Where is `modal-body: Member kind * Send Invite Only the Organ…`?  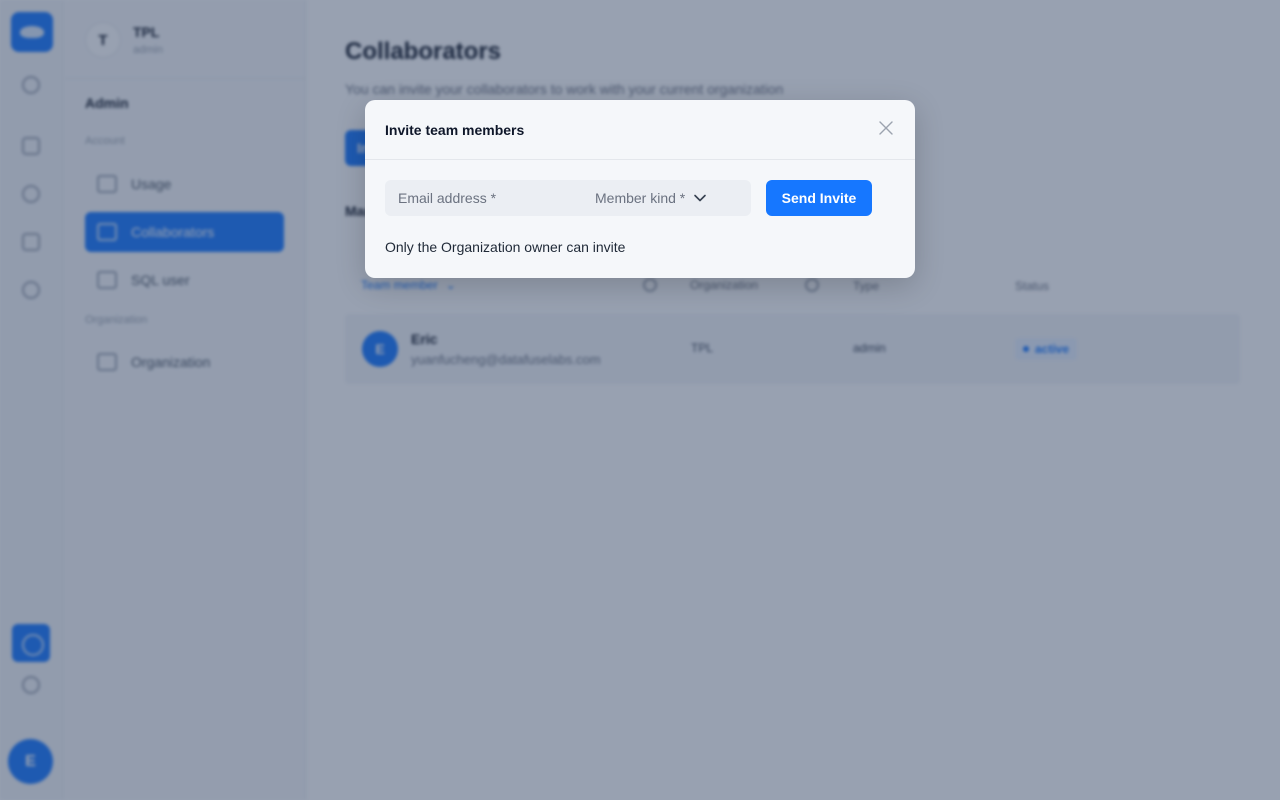
modal-body: Member kind * Send Invite Only the Organ… is located at coordinates (640, 219).